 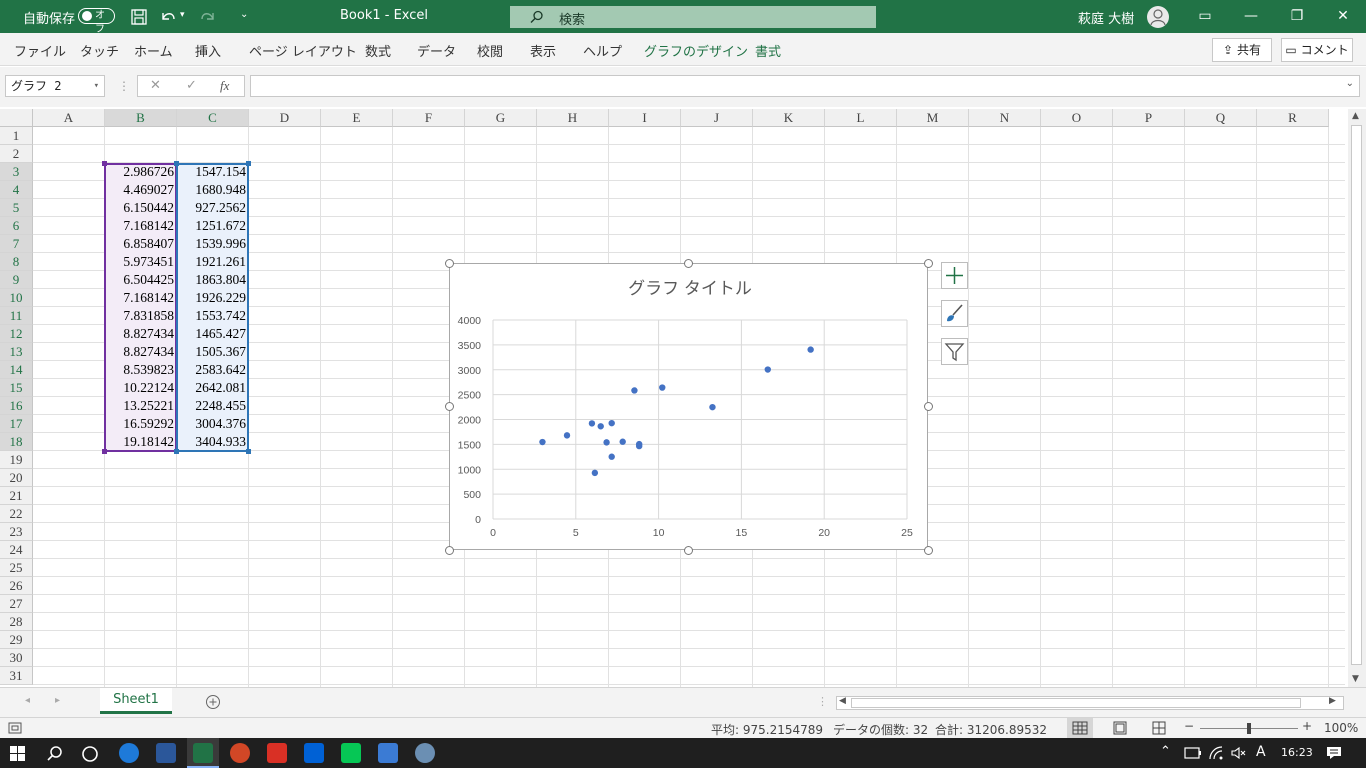 I want to click on edge-icon, so click(x=129, y=753).